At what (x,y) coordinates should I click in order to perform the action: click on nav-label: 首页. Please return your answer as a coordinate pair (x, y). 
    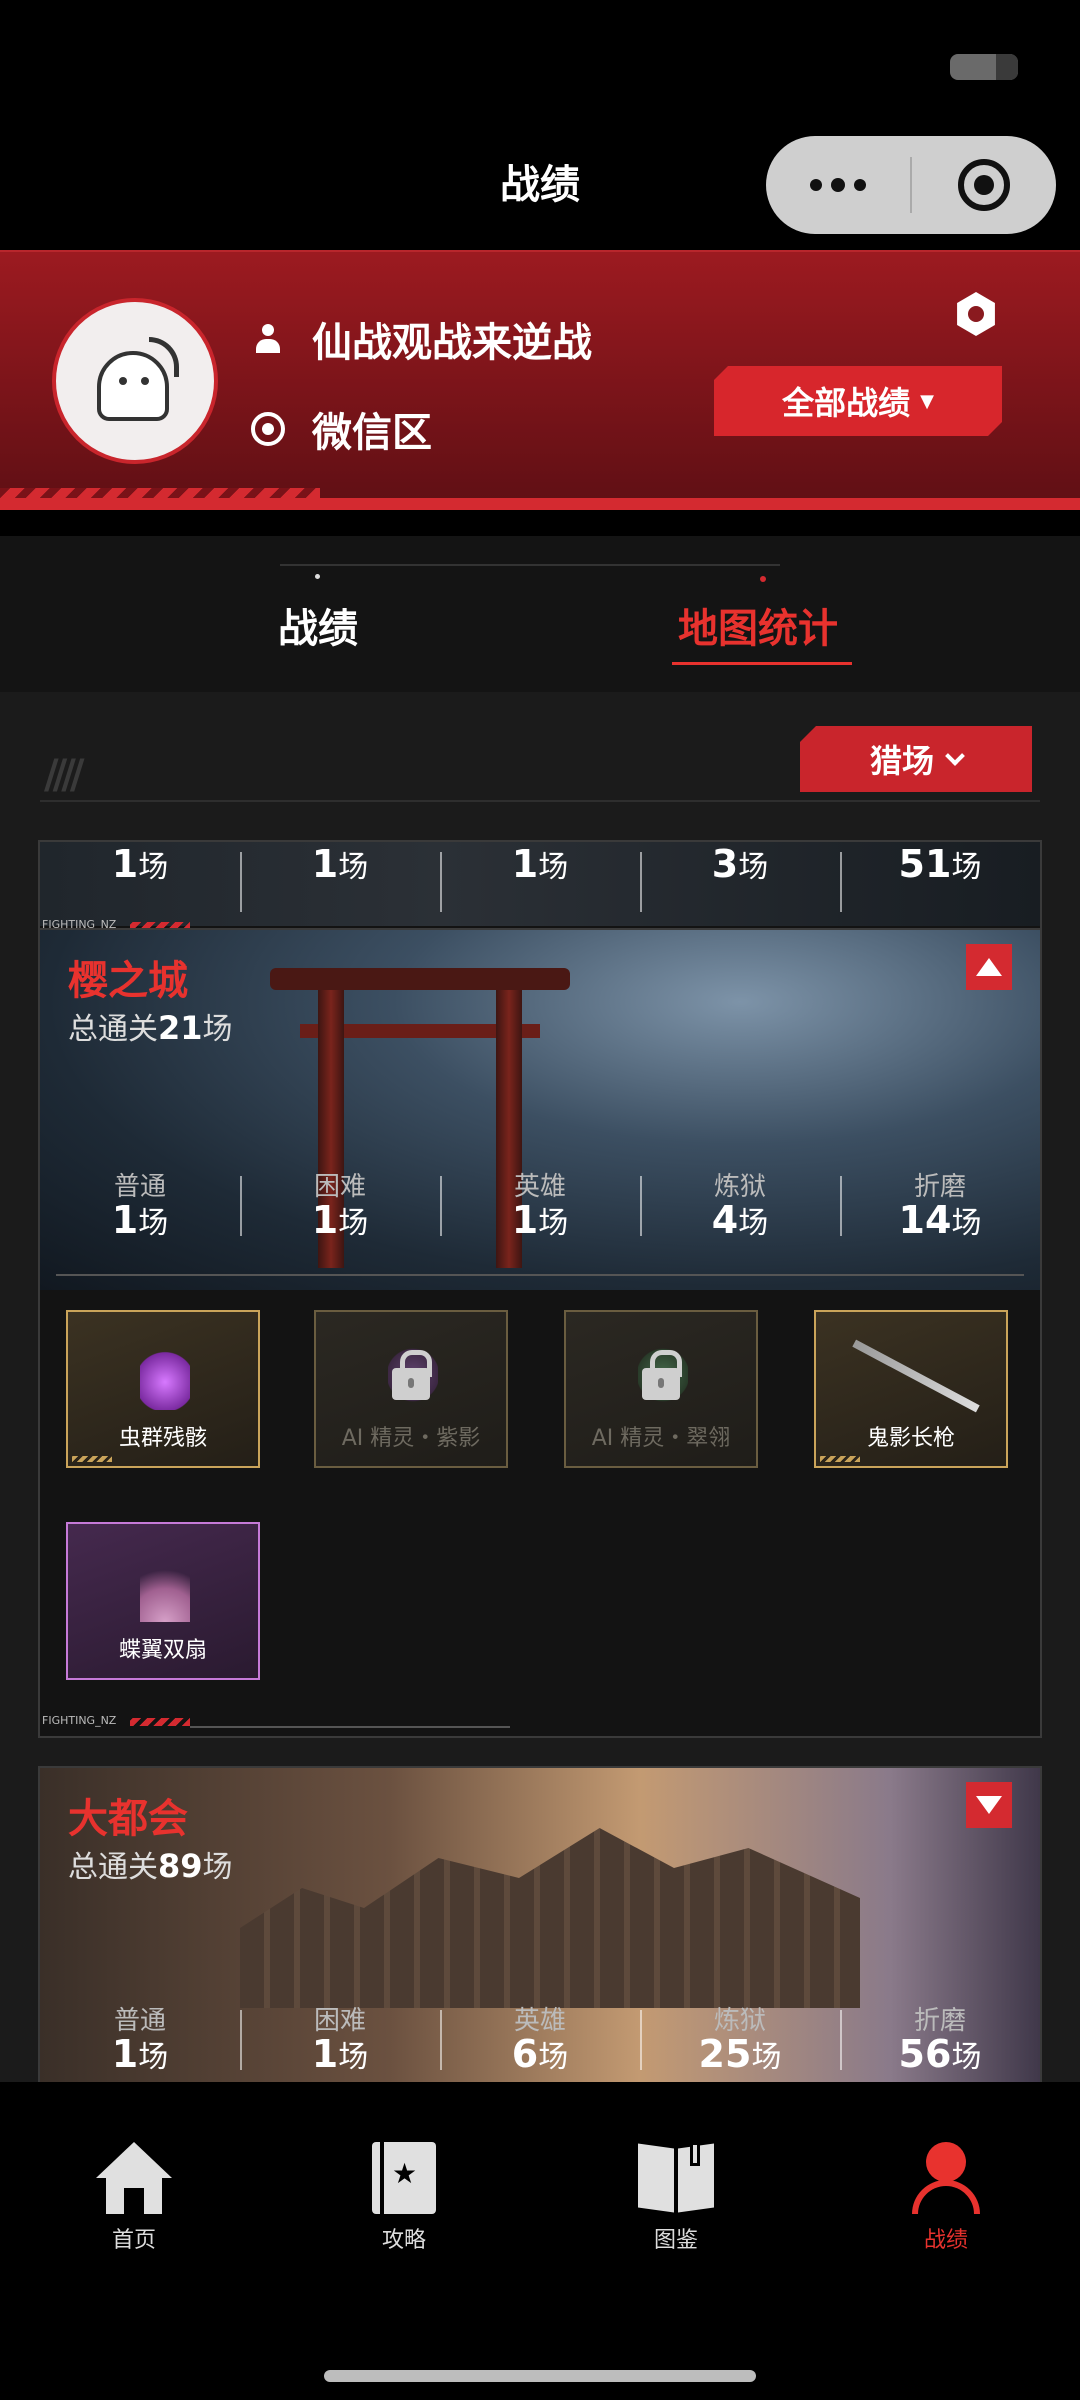
    Looking at the image, I should click on (133, 2240).